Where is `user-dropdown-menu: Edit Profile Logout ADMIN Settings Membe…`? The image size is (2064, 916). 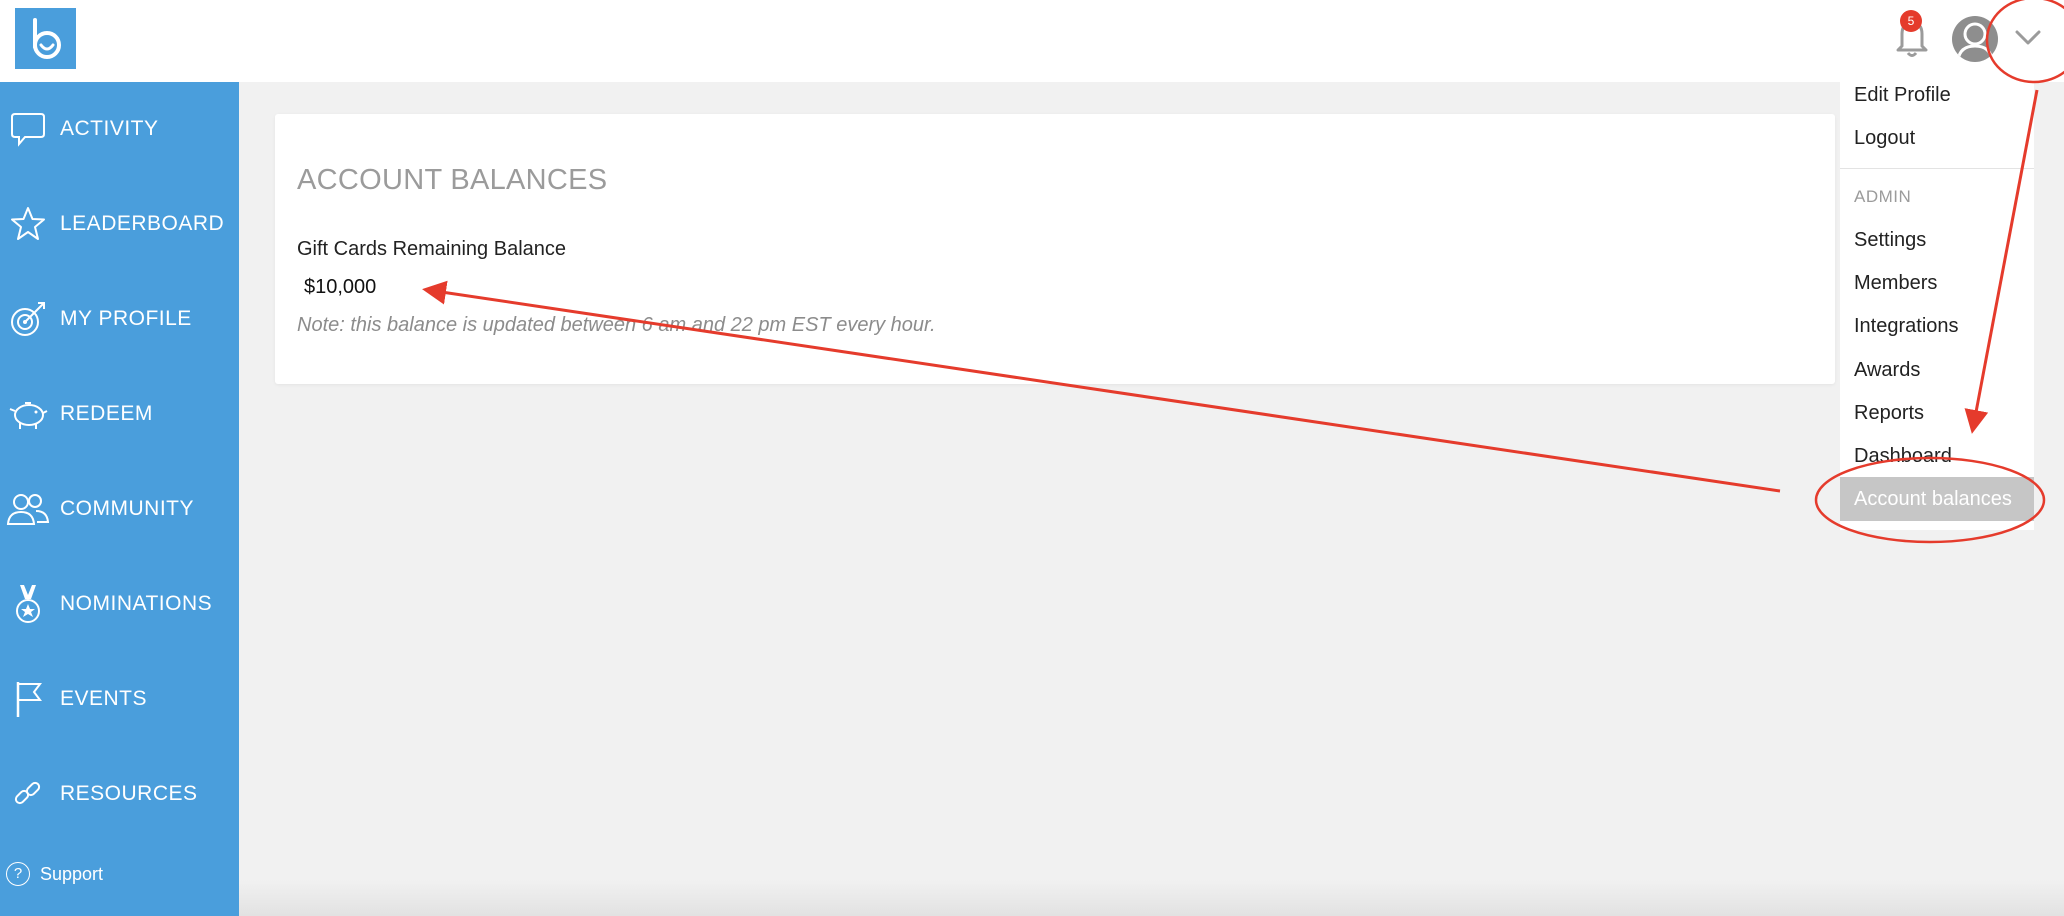 user-dropdown-menu: Edit Profile Logout ADMIN Settings Membe… is located at coordinates (1937, 302).